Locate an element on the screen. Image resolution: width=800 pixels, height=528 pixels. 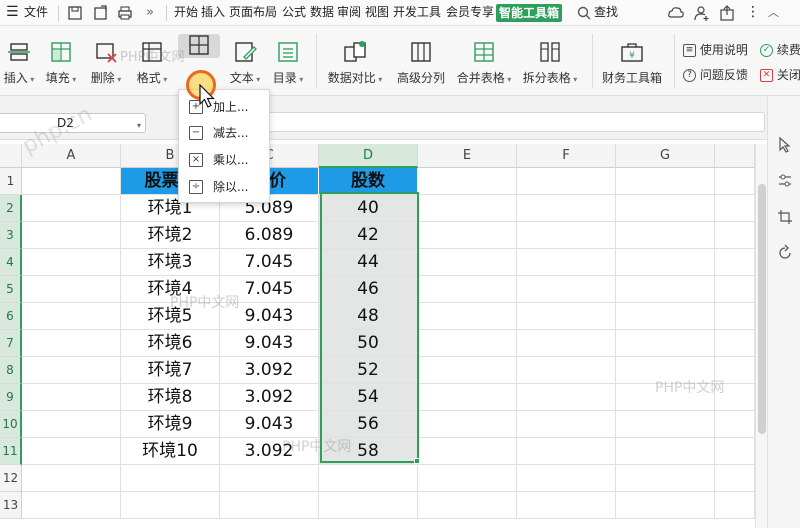
scrollbar-thumb is located at coordinates (762, 309).